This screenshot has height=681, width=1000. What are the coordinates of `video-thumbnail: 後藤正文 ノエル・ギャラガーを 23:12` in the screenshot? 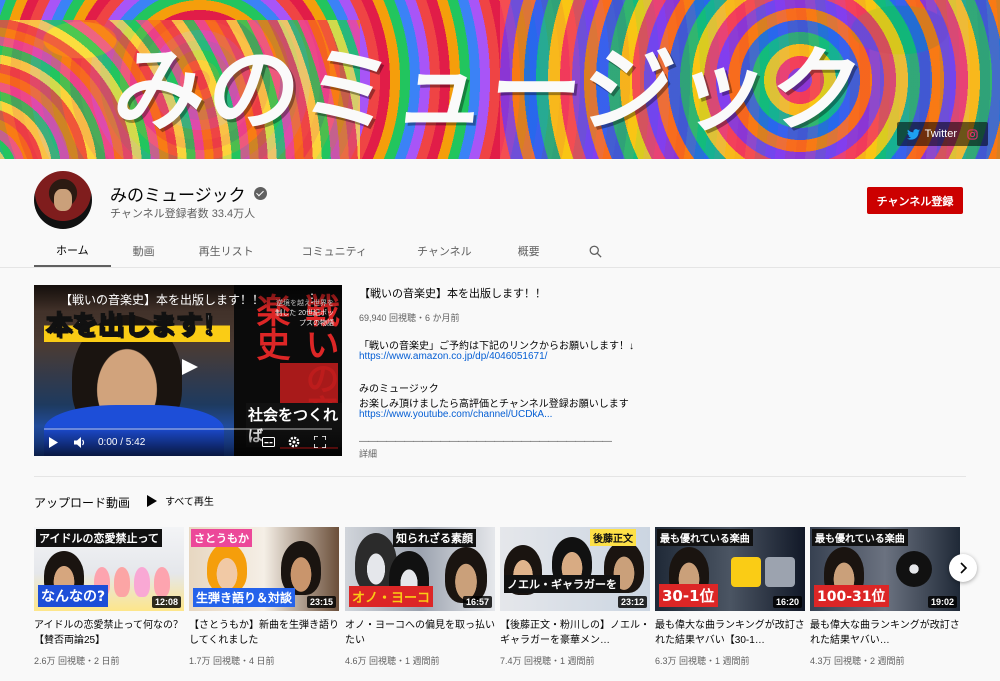 It's located at (575, 569).